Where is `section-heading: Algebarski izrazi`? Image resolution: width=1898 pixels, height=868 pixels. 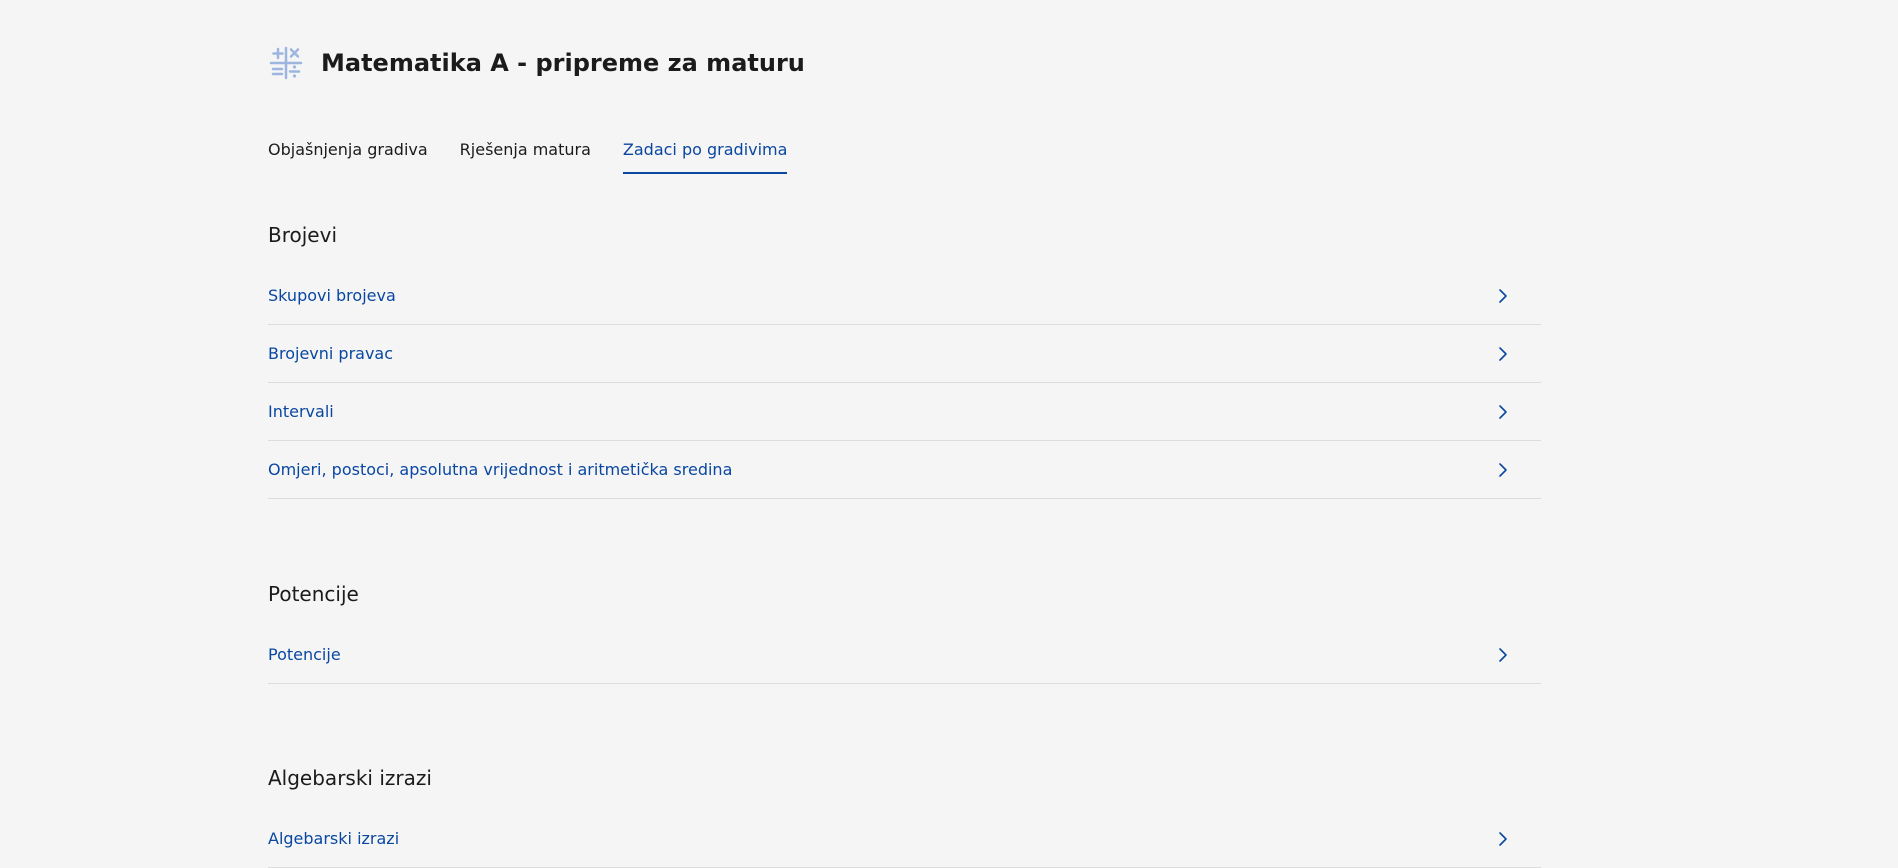 section-heading: Algebarski izrazi is located at coordinates (350, 778).